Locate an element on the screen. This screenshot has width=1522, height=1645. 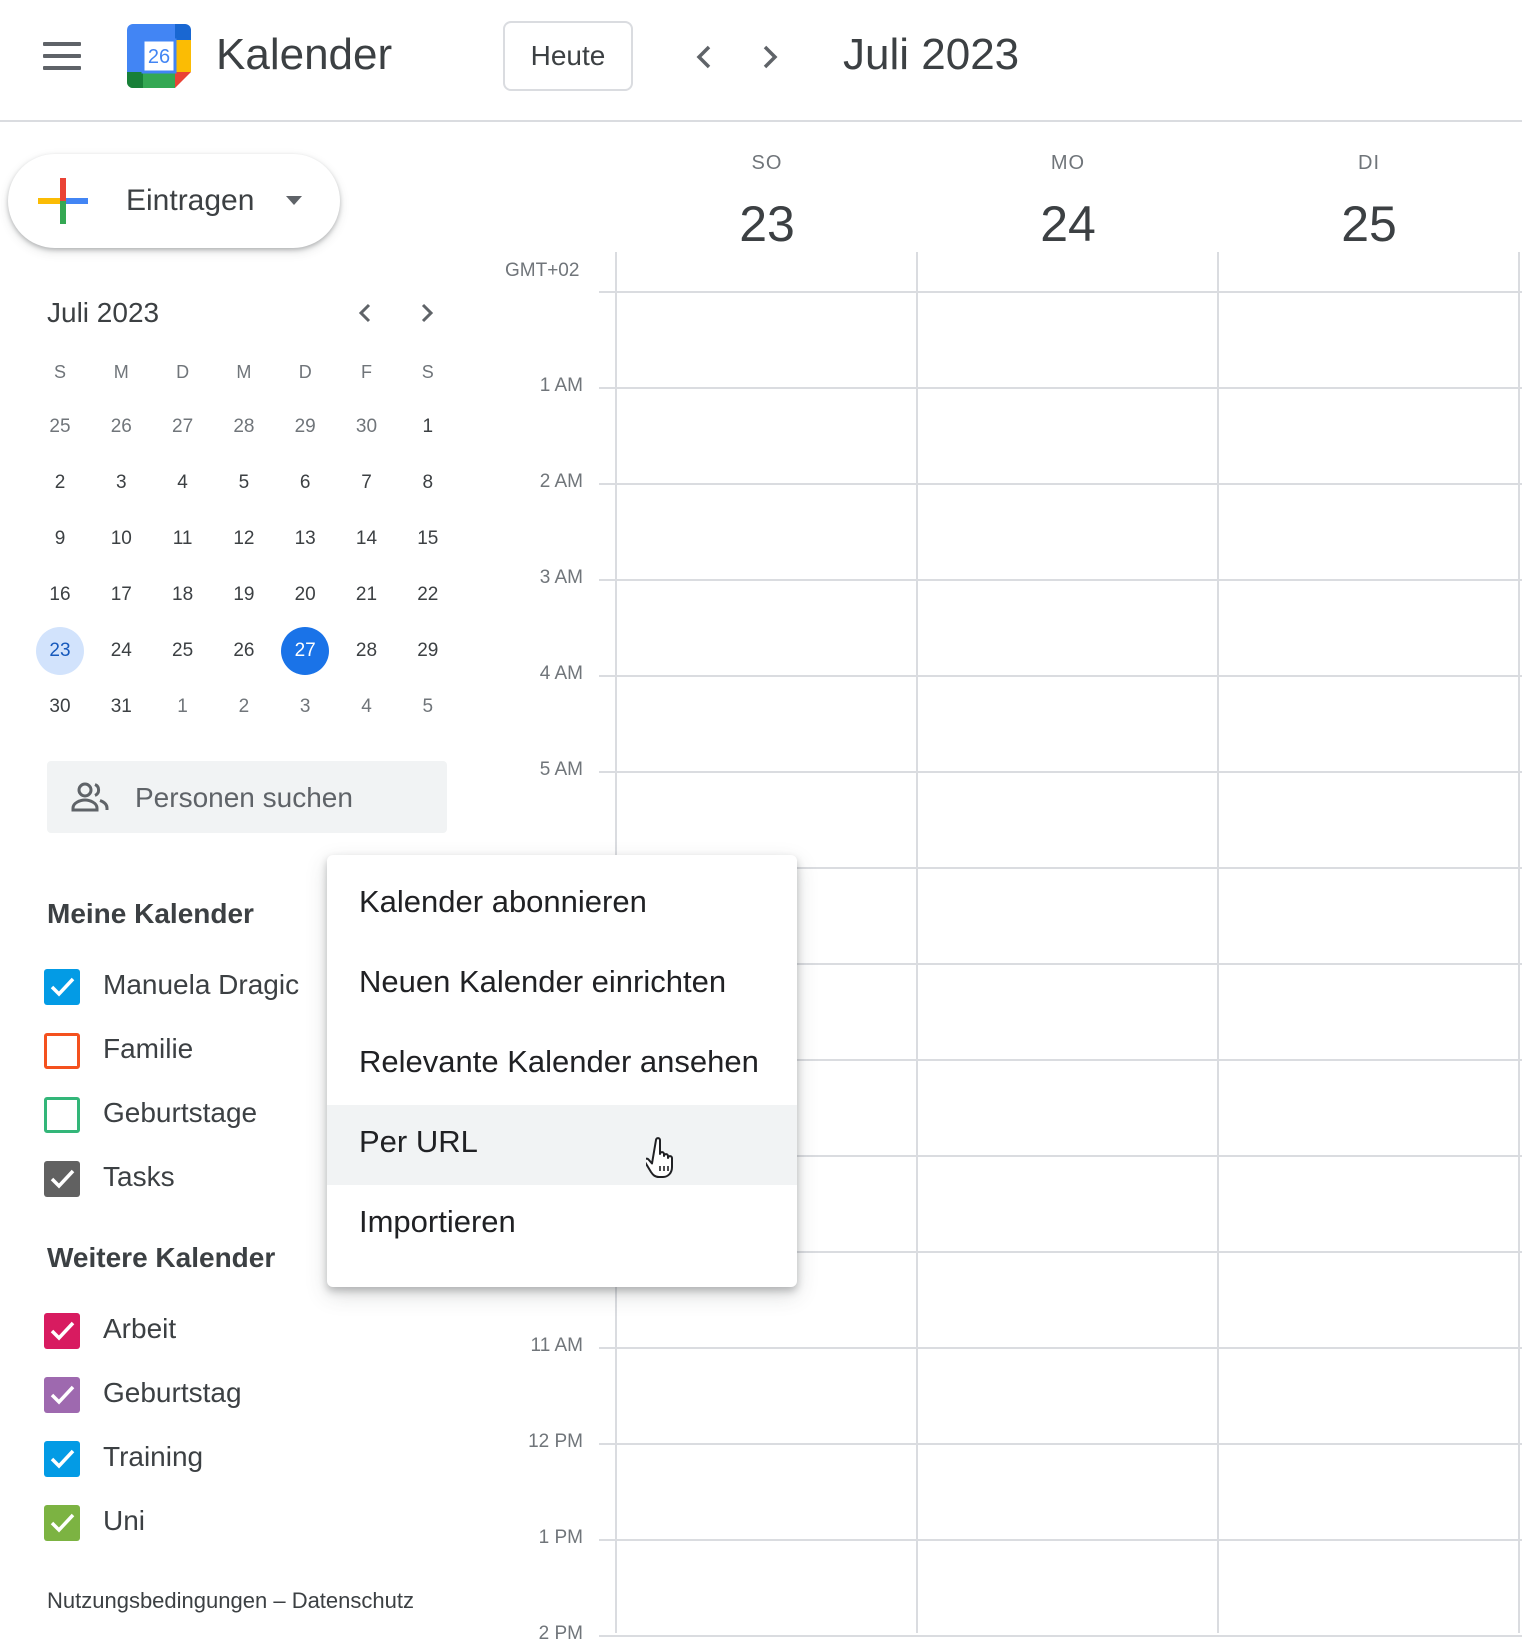
day-header-monday: MO 24 is located at coordinates (1068, 202).